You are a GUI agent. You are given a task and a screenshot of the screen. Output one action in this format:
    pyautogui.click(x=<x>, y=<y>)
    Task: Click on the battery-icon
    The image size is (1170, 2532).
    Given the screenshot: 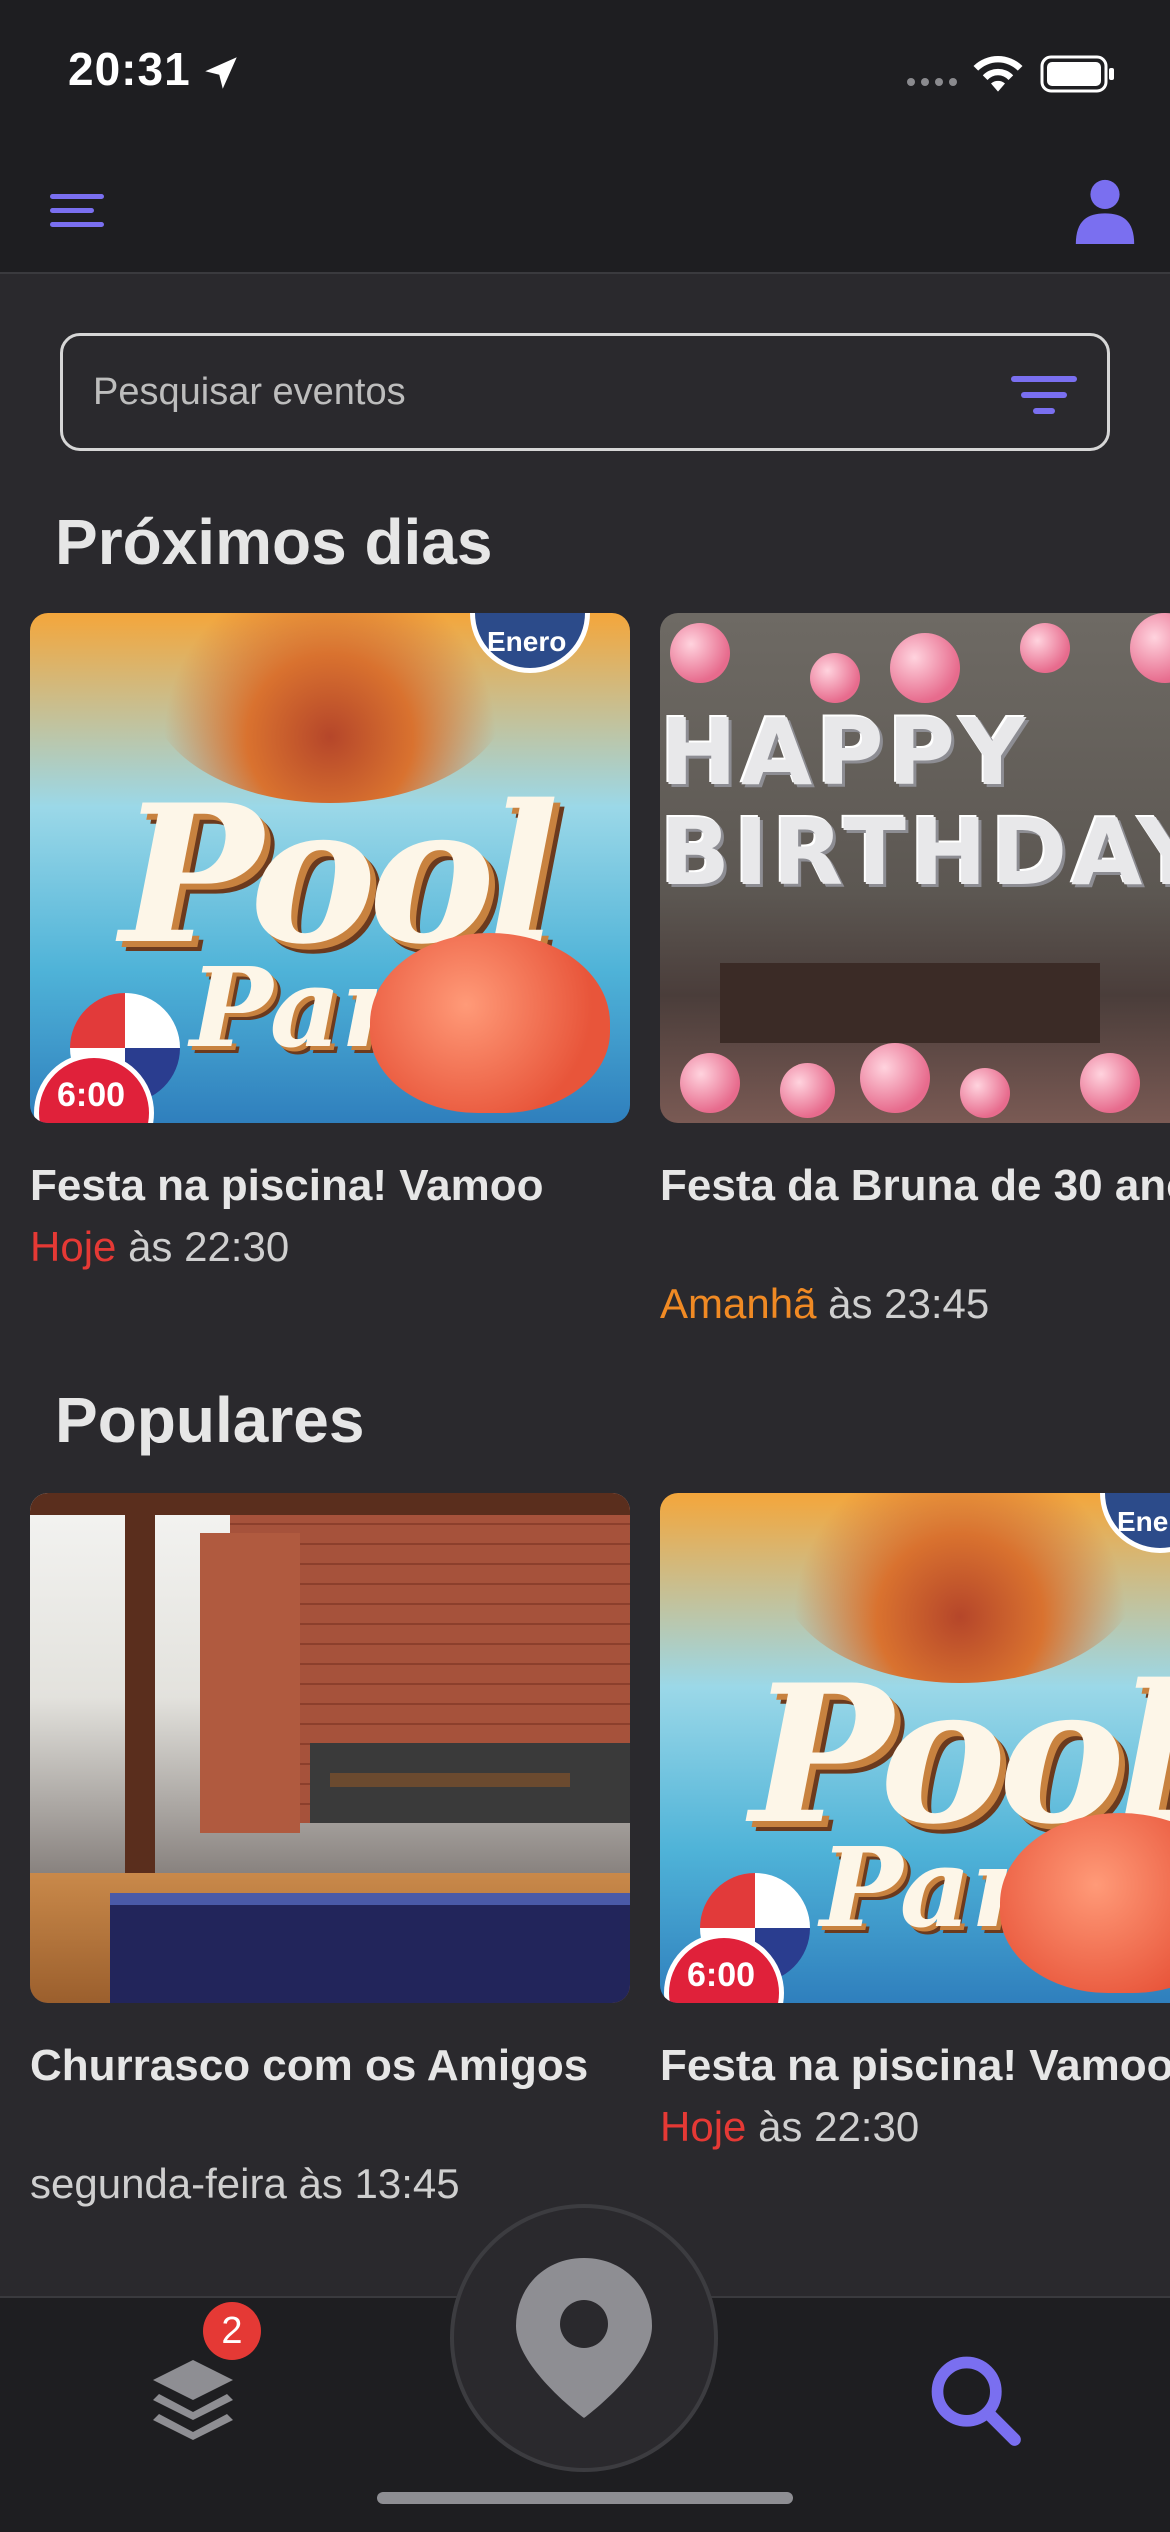 What is the action you would take?
    pyautogui.click(x=1077, y=74)
    